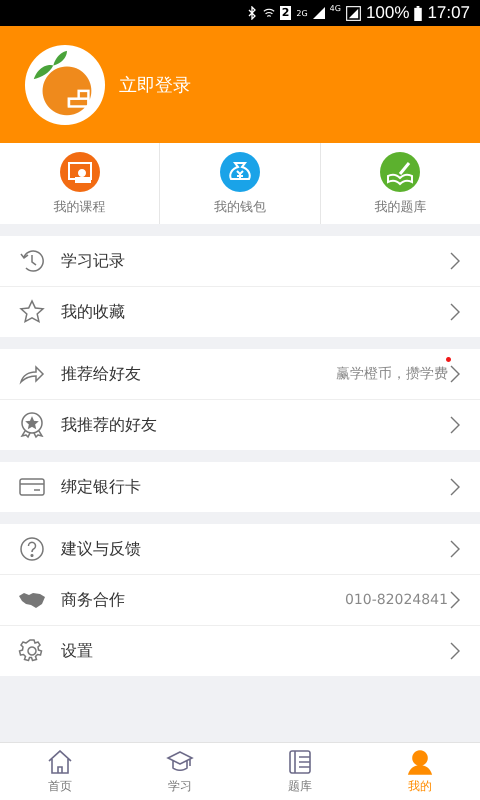 This screenshot has width=480, height=800. Describe the element at coordinates (400, 172) in the screenshot. I see `book-pen-icon` at that location.